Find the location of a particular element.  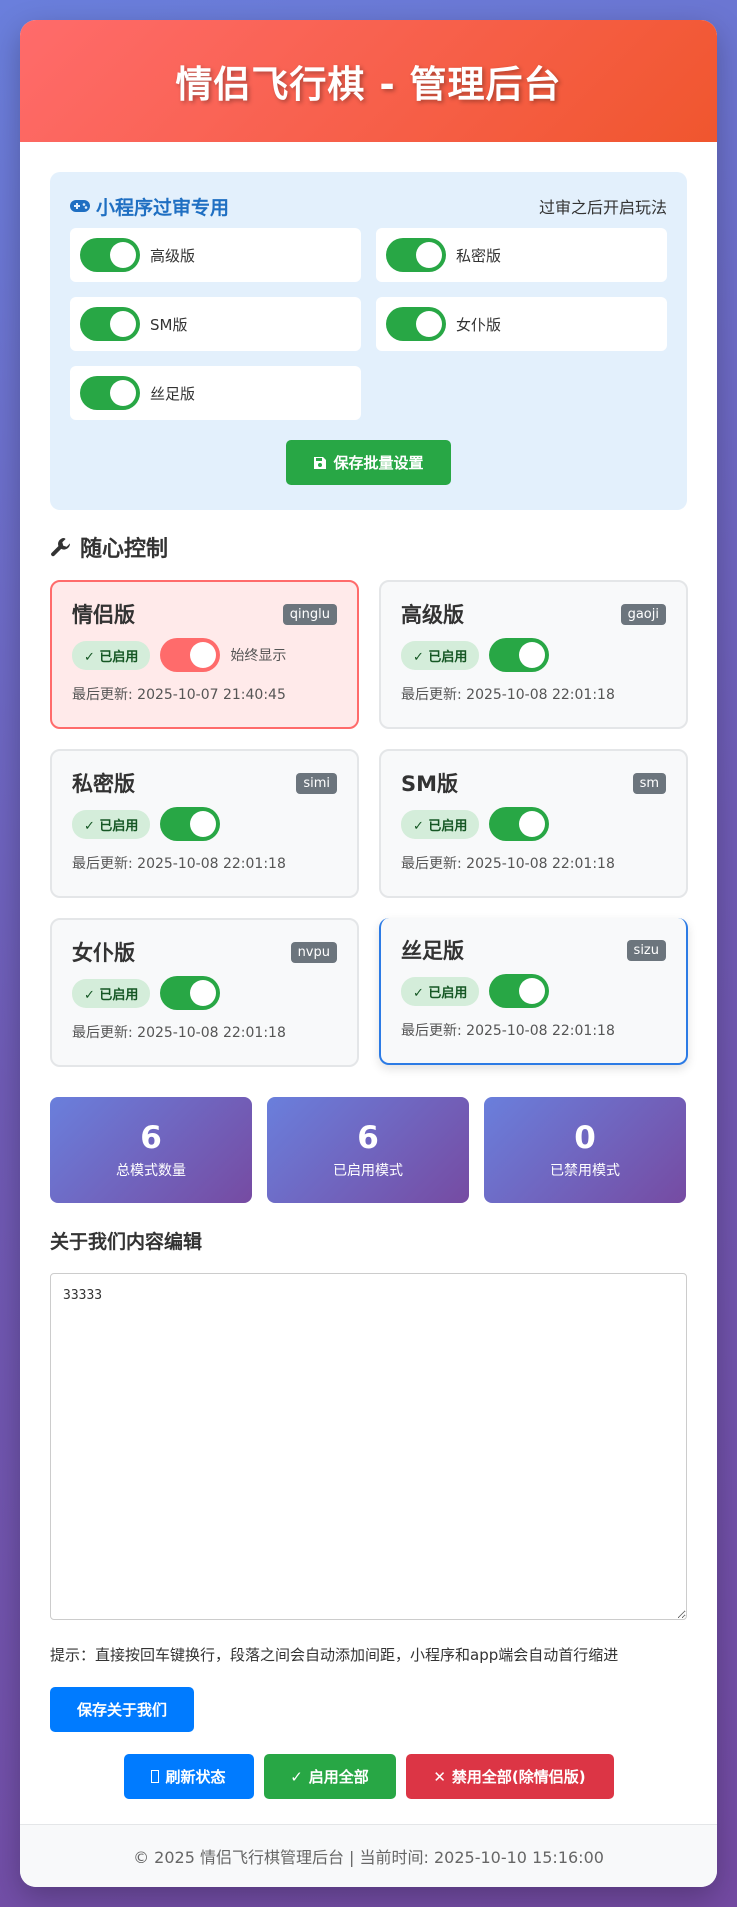

stats-row: 6 总模式数量 6 已启用模式 0 已禁用模式 is located at coordinates (368, 1150).